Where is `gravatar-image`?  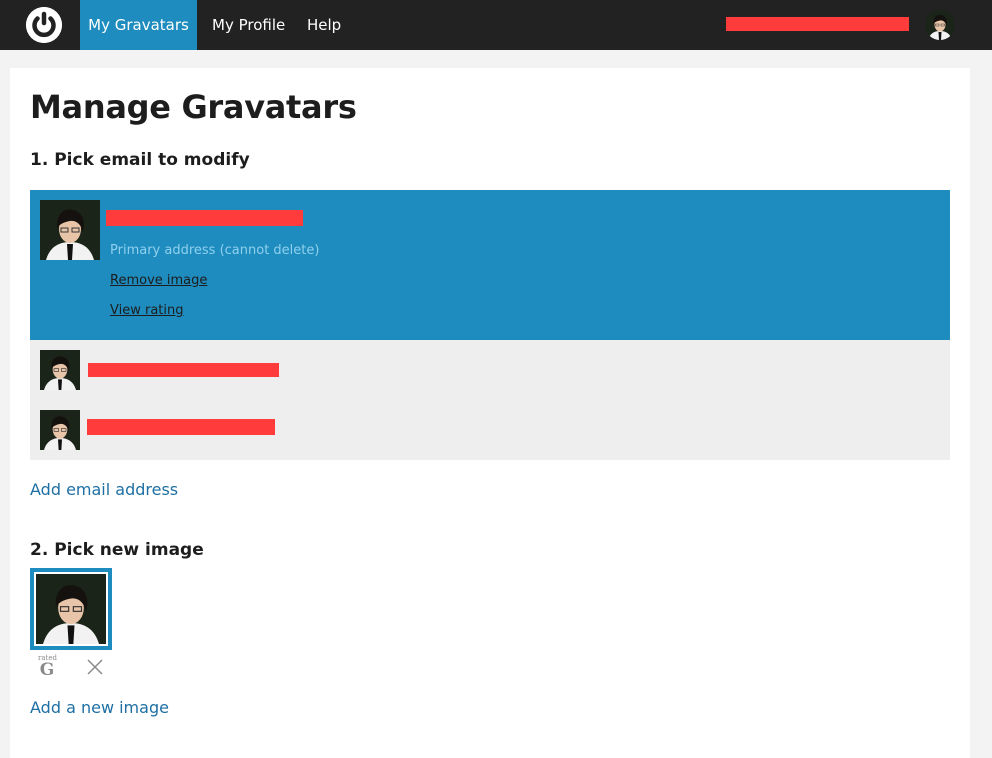 gravatar-image is located at coordinates (71, 609).